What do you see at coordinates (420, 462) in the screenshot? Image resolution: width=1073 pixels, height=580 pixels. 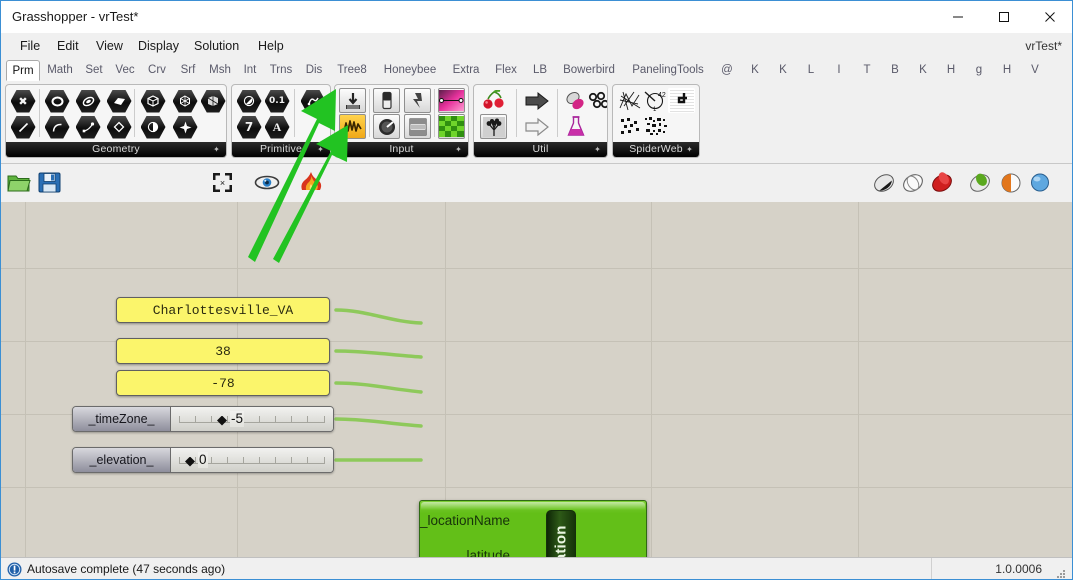 I see `component-input-grip-elevation` at bounding box center [420, 462].